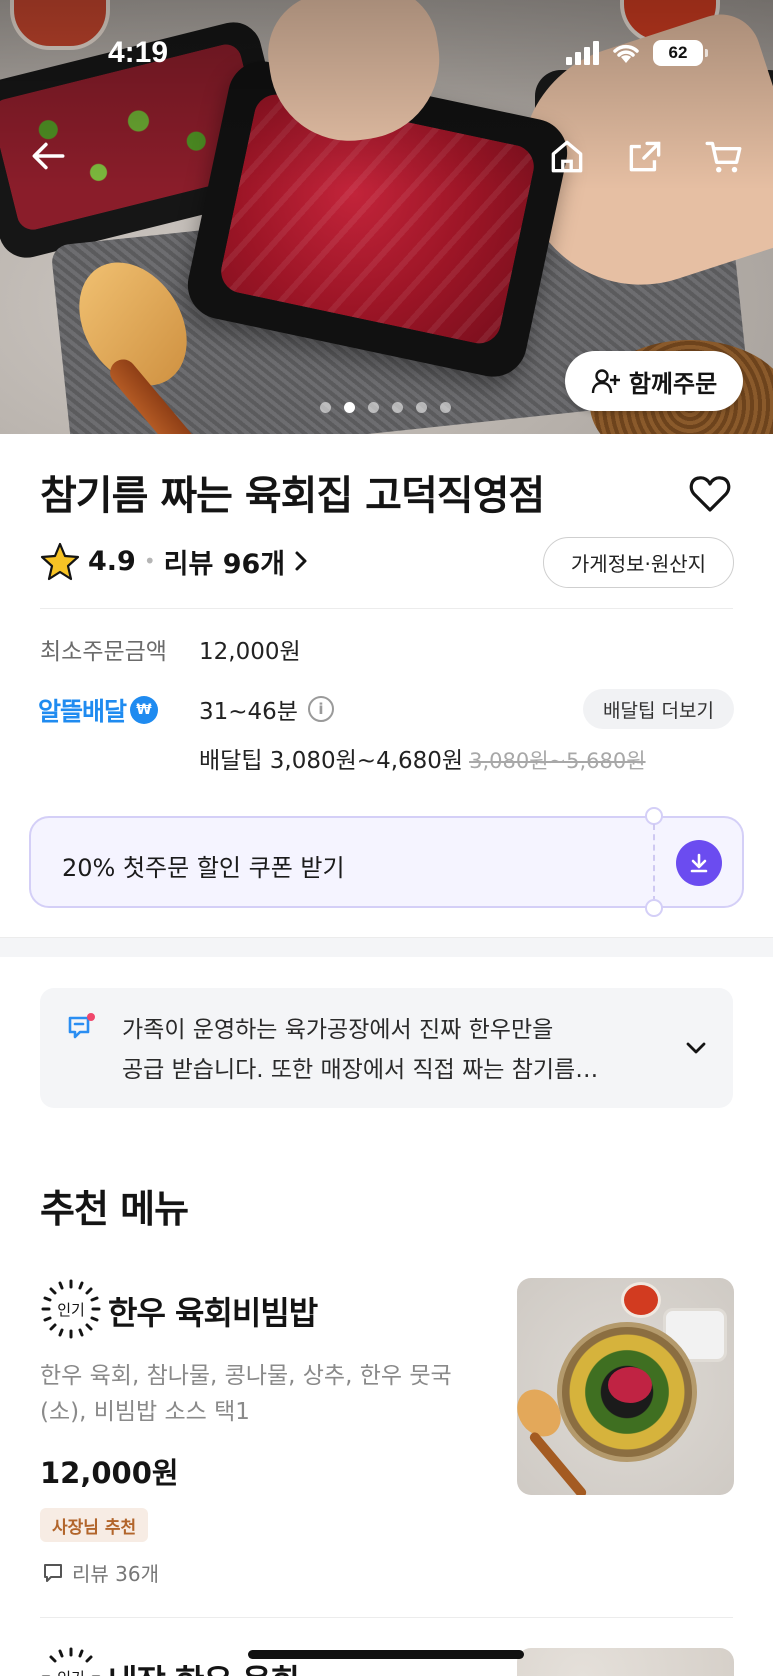 The image size is (773, 1676). Describe the element at coordinates (250, 652) in the screenshot. I see `min-order-value: 12,000원` at that location.